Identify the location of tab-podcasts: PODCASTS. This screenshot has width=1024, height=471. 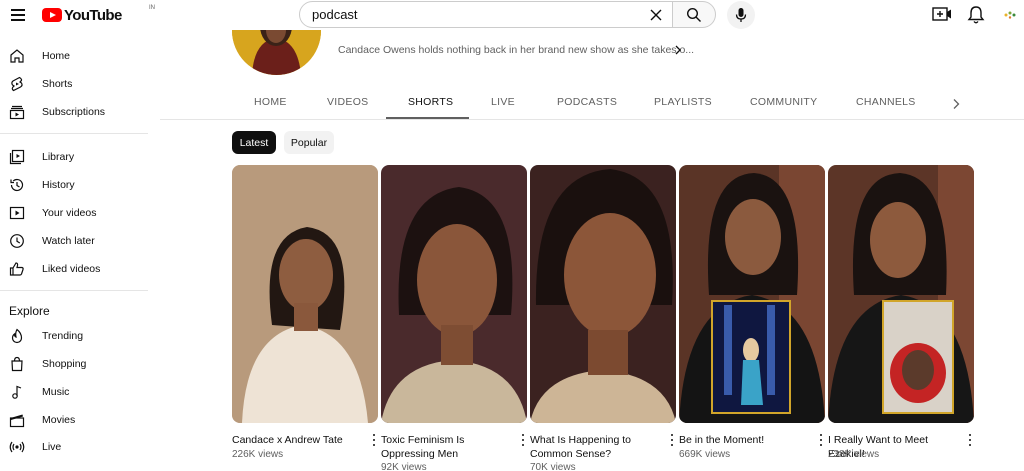
(587, 102).